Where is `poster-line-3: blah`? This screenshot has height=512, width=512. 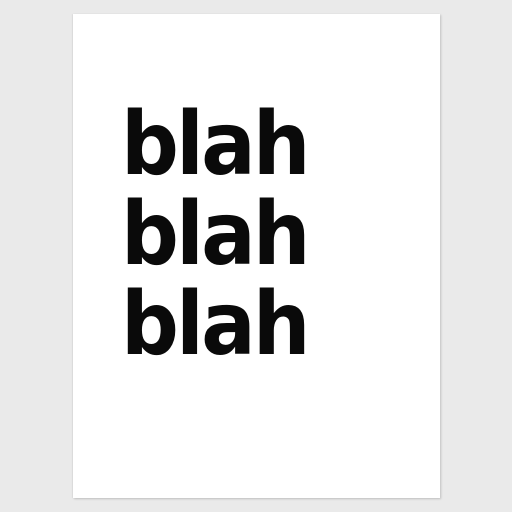
poster-line-3: blah is located at coordinates (215, 324).